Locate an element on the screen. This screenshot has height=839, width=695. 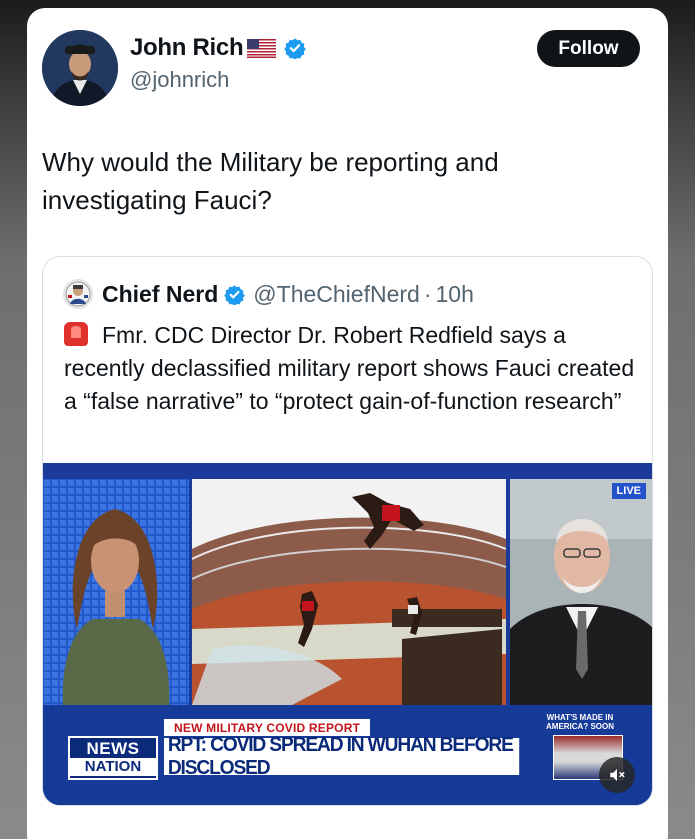
siren-icon is located at coordinates (76, 334).